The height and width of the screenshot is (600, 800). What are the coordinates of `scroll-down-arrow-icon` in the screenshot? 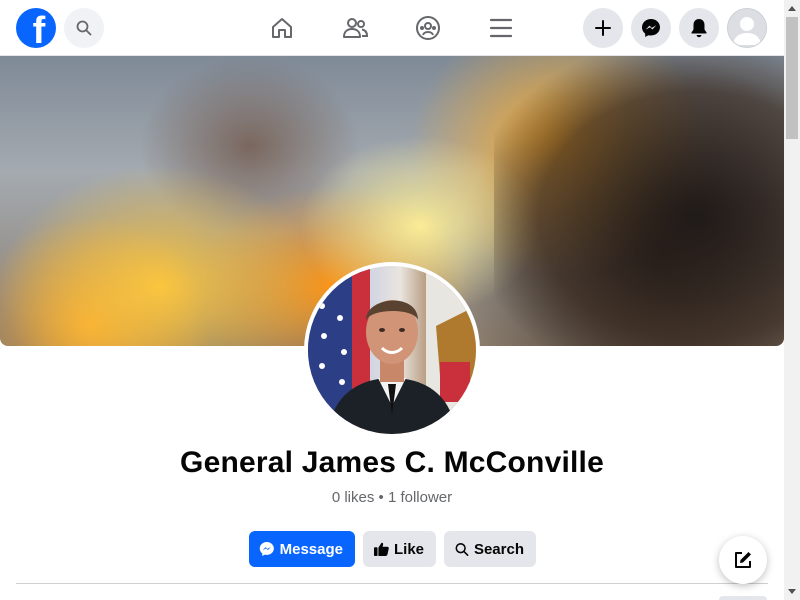 It's located at (792, 592).